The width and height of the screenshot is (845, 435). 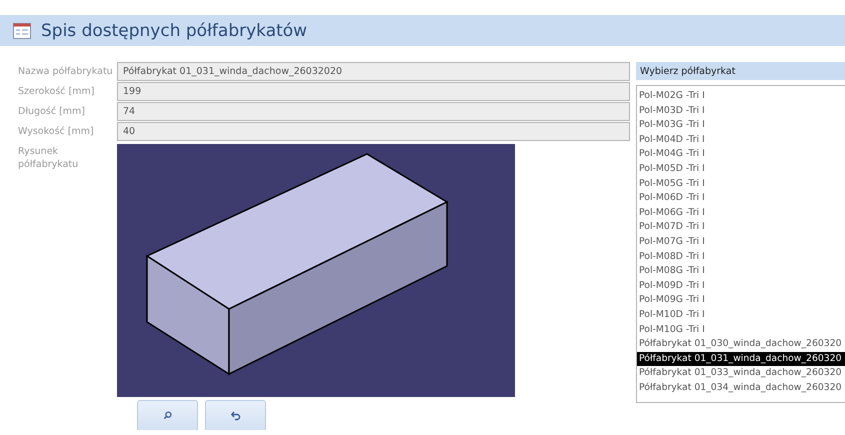 What do you see at coordinates (741, 198) in the screenshot?
I see `list-item: Pol-M06D -Tri I` at bounding box center [741, 198].